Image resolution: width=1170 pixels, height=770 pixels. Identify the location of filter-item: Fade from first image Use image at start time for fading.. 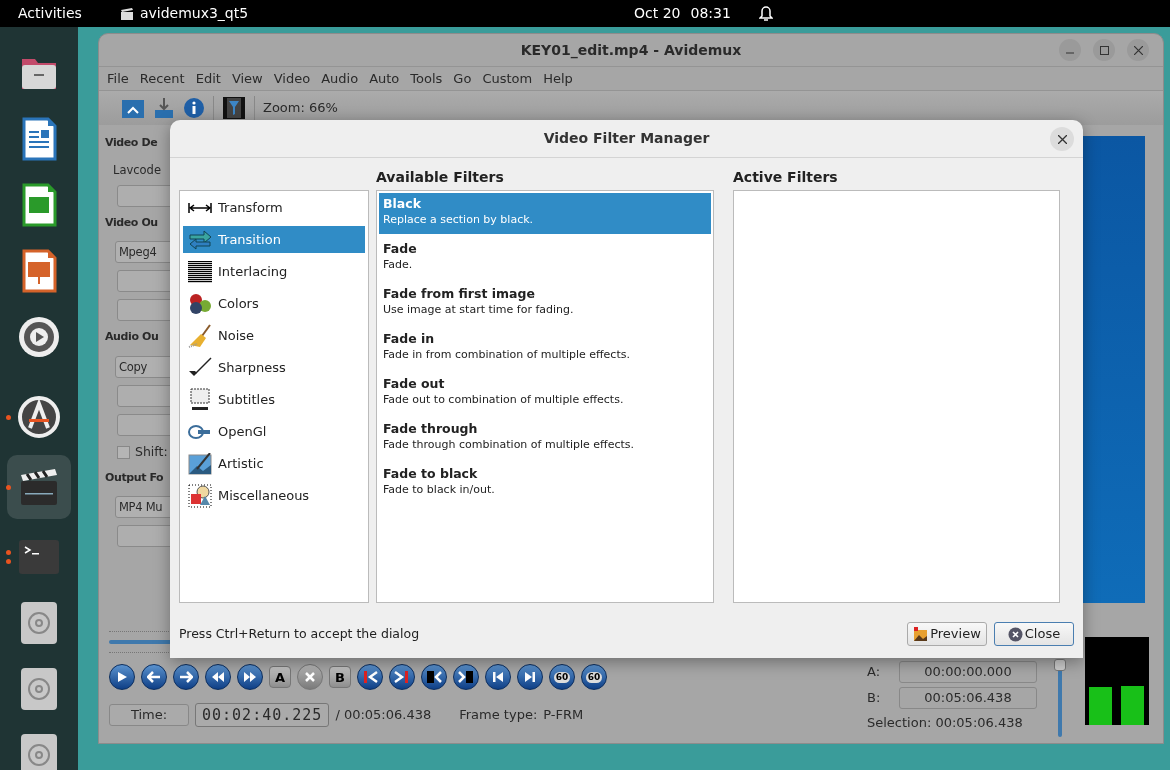
(545, 303).